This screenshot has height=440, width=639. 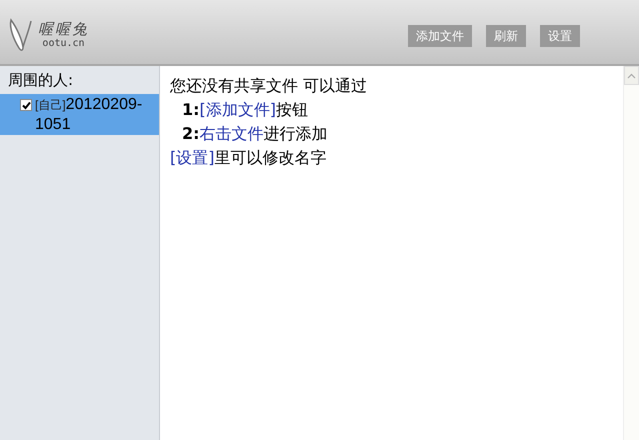 What do you see at coordinates (269, 86) in the screenshot?
I see `instruction-line: 您还没有共享文件 可以通过` at bounding box center [269, 86].